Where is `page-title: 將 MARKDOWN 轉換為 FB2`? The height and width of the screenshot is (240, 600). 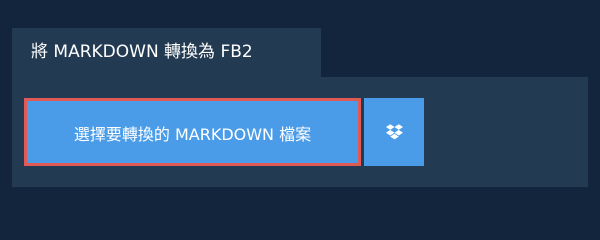 page-title: 將 MARKDOWN 轉換為 FB2 is located at coordinates (166, 52).